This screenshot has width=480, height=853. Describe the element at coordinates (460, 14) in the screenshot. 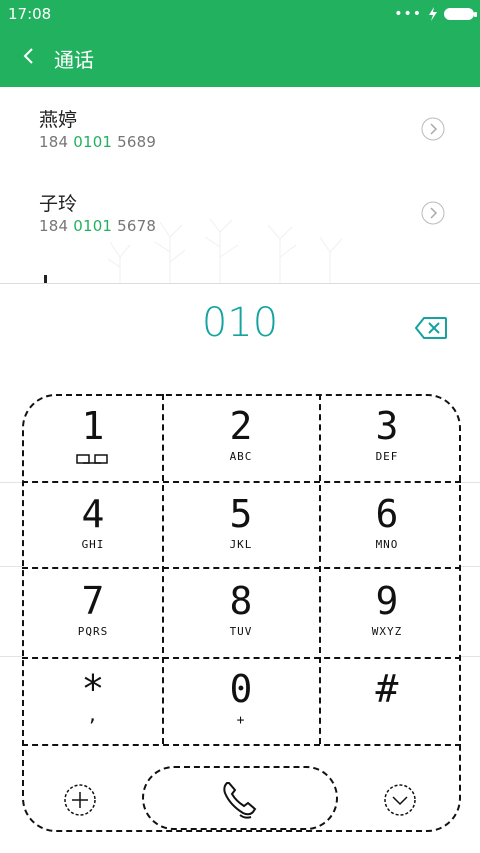

I see `battery-icon` at that location.